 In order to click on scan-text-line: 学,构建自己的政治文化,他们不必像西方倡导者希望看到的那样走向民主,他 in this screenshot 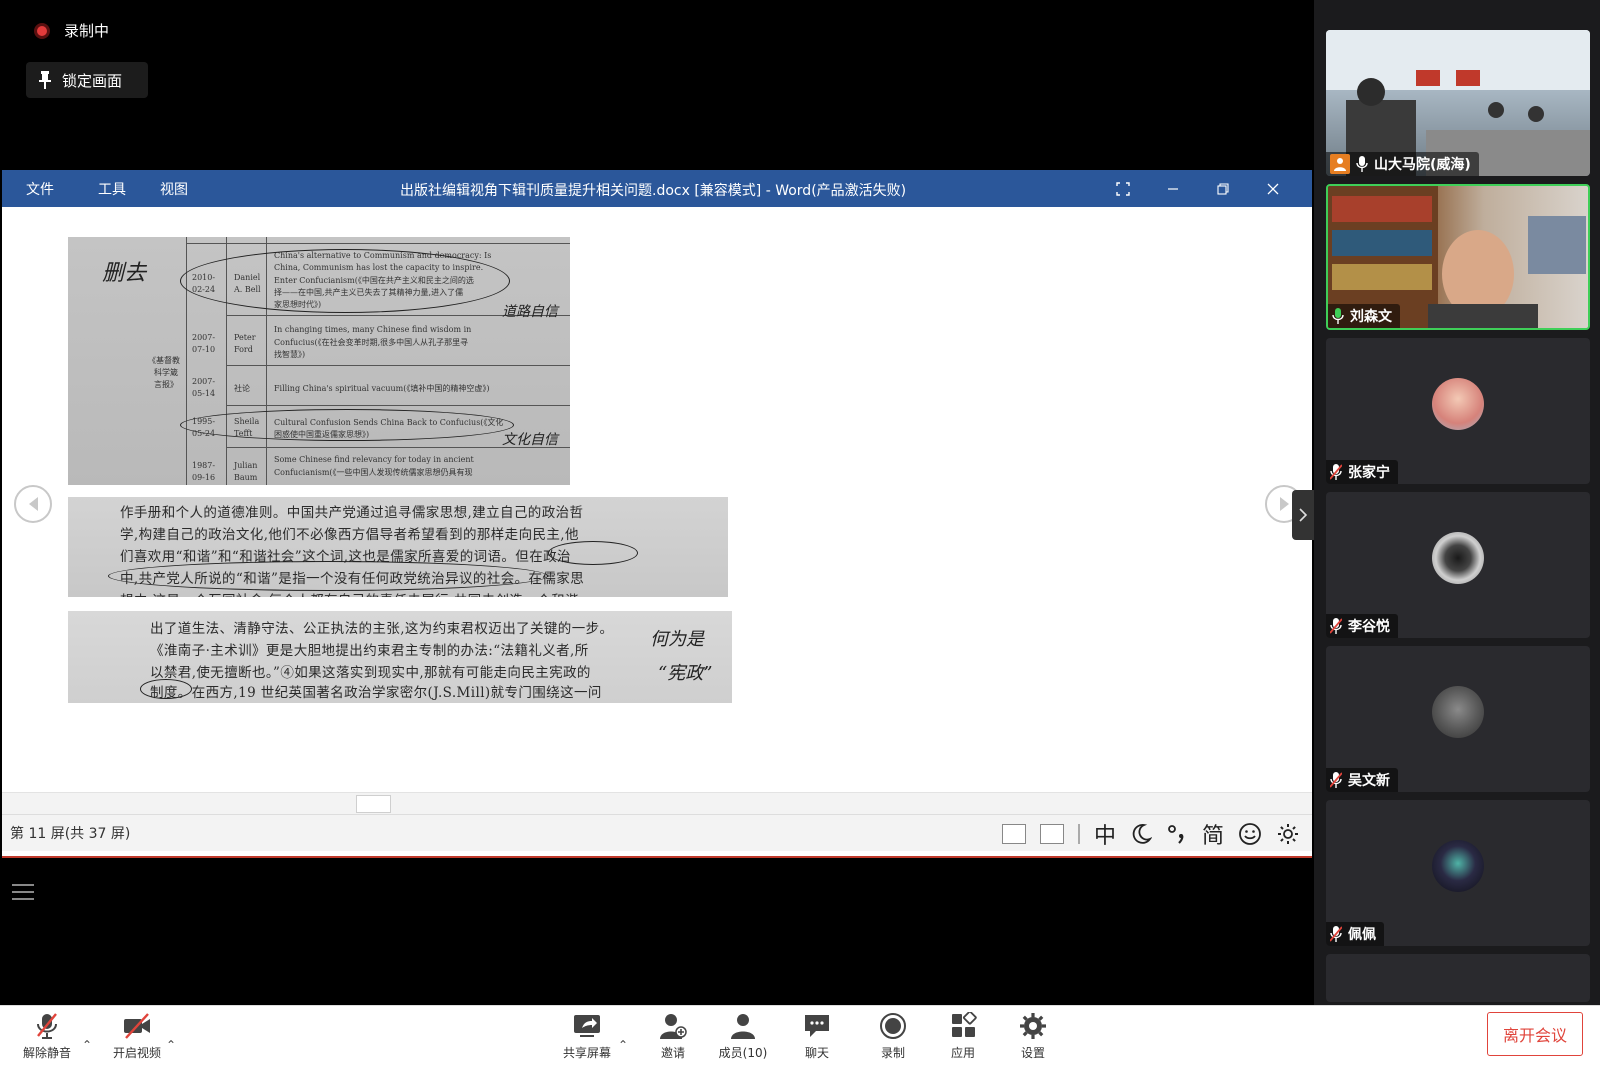, I will do `click(349, 535)`.